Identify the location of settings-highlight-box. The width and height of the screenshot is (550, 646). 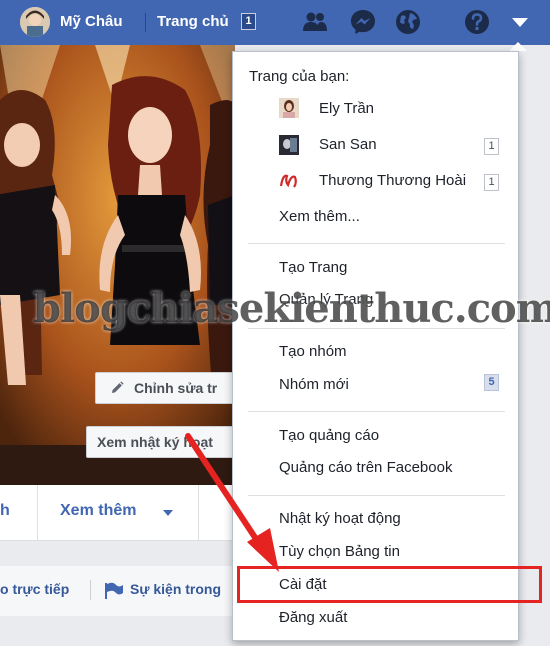
(389, 584).